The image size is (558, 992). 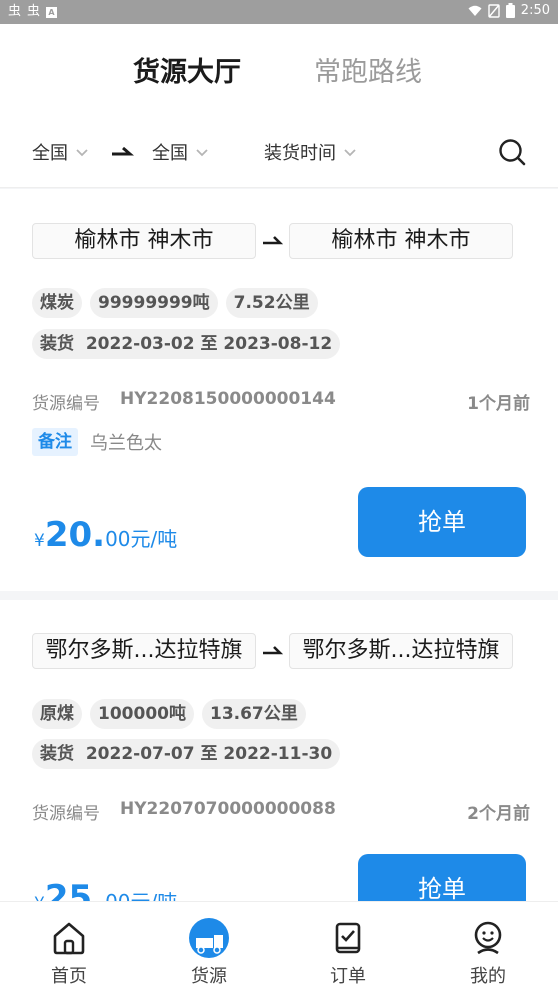 What do you see at coordinates (144, 241) in the screenshot?
I see `route-origin: 榆林市 神木市` at bounding box center [144, 241].